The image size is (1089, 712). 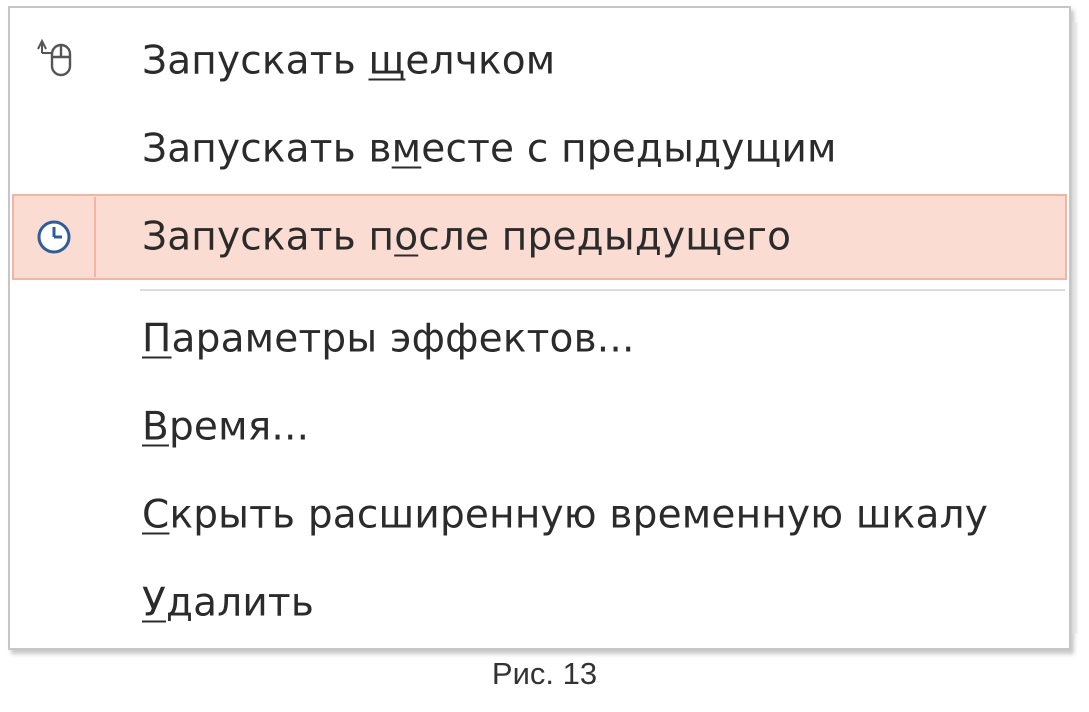 What do you see at coordinates (544, 673) in the screenshot?
I see `figure-caption: Рис. 13` at bounding box center [544, 673].